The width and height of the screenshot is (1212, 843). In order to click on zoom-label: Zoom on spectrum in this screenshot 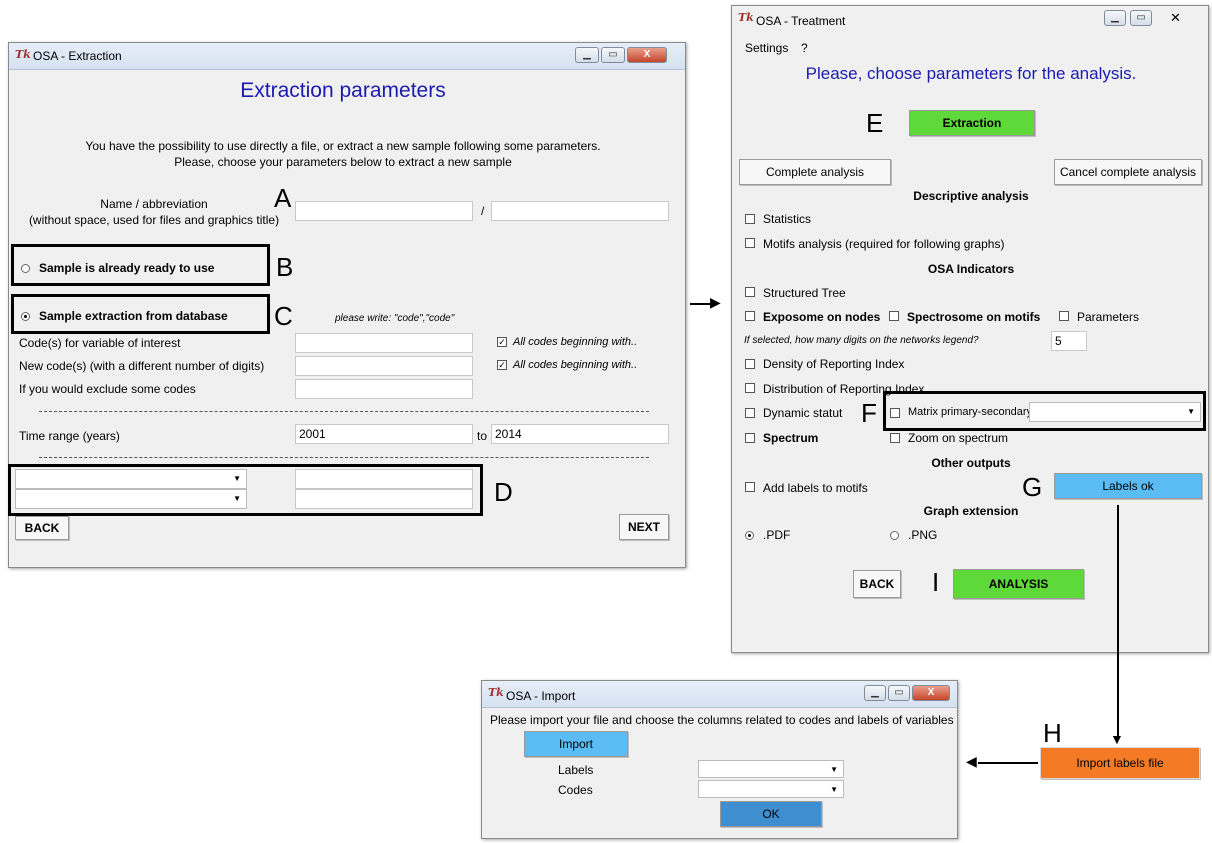, I will do `click(958, 438)`.